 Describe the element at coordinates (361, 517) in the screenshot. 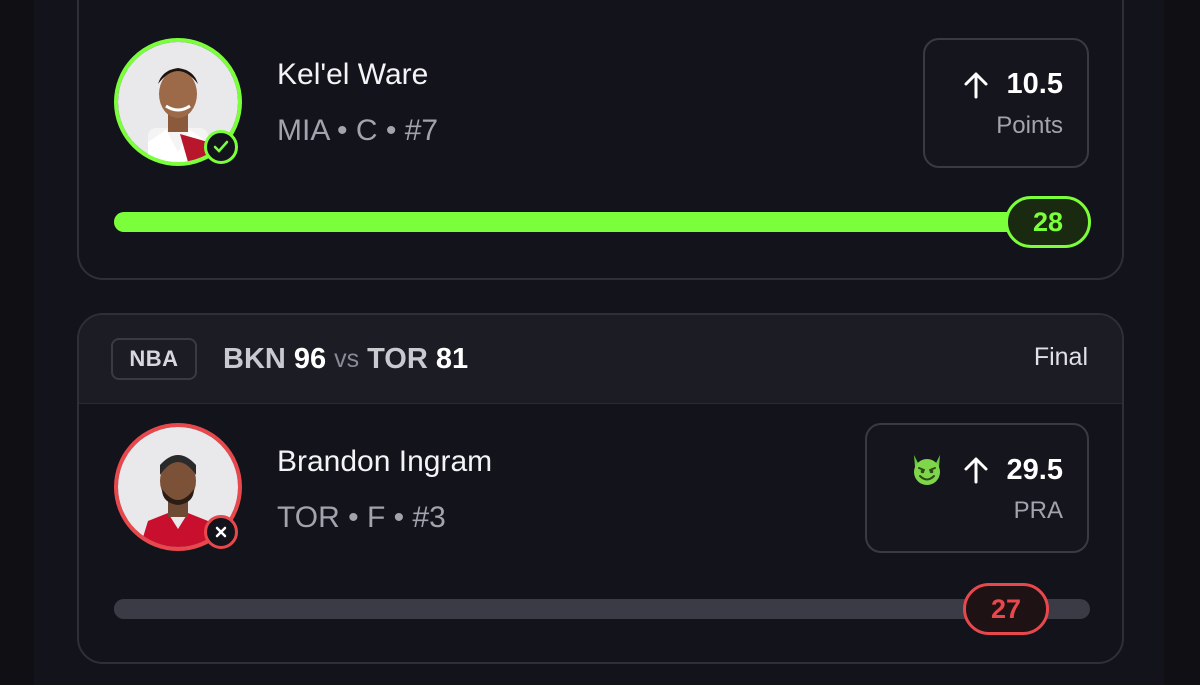

I see `player-meta: TOR • F • #3` at that location.